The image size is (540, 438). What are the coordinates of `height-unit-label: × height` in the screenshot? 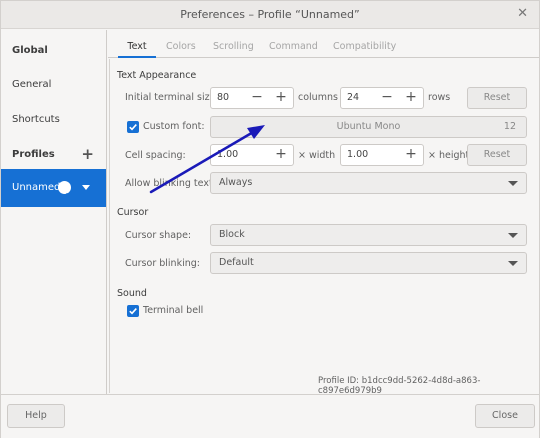 It's located at (449, 155).